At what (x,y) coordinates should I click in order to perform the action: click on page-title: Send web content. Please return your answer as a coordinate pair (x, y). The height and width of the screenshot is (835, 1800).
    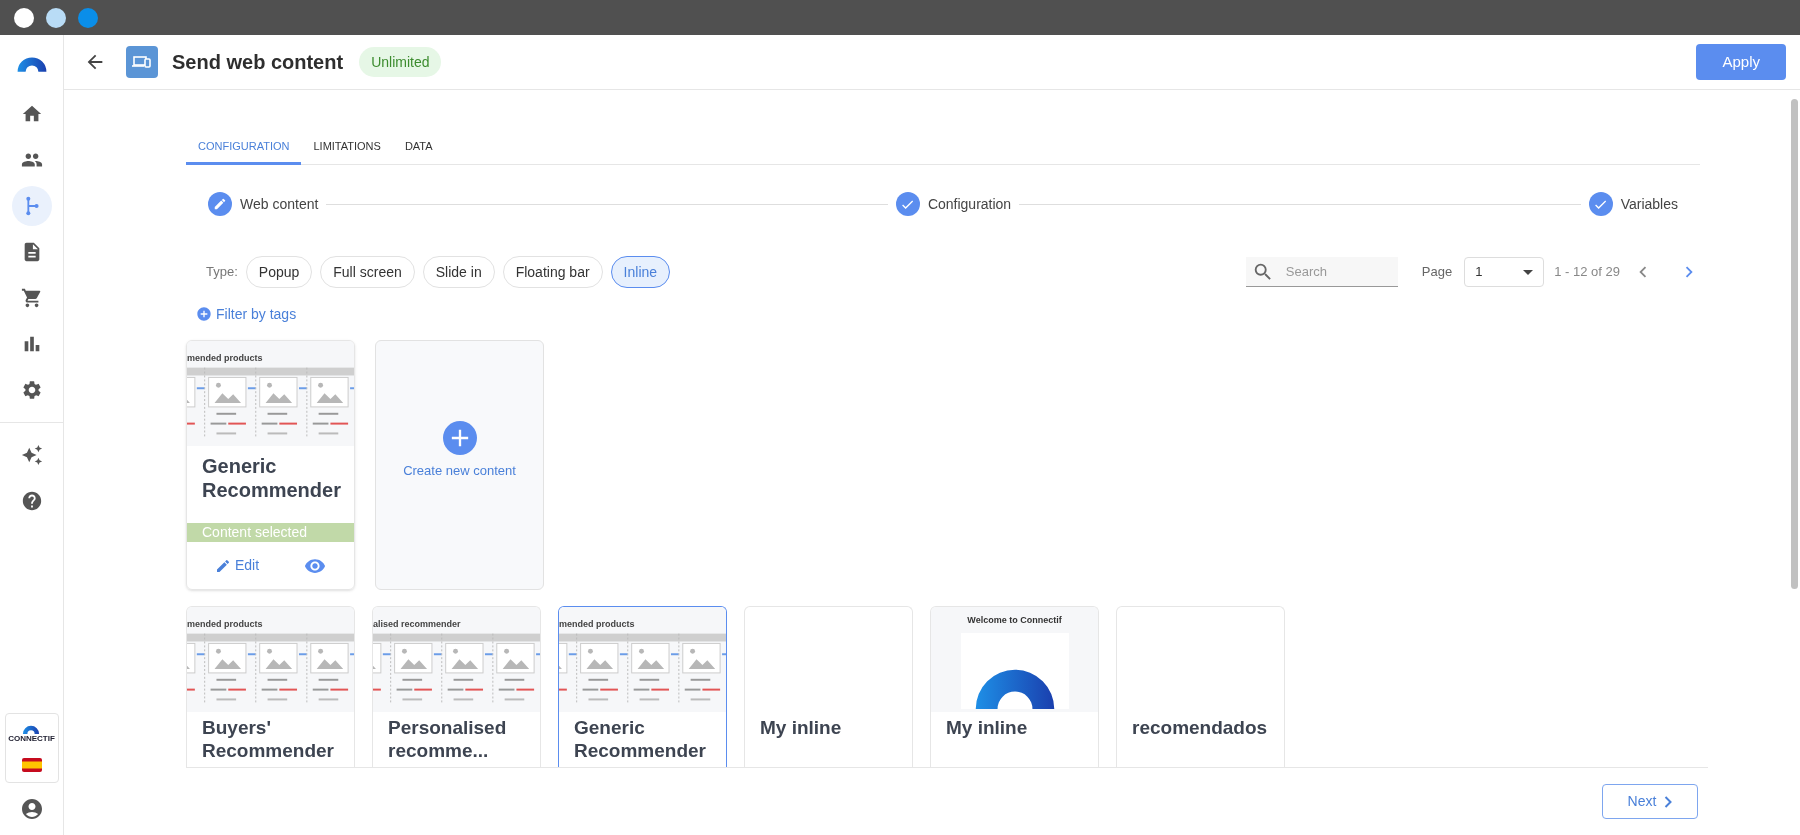
    Looking at the image, I should click on (258, 62).